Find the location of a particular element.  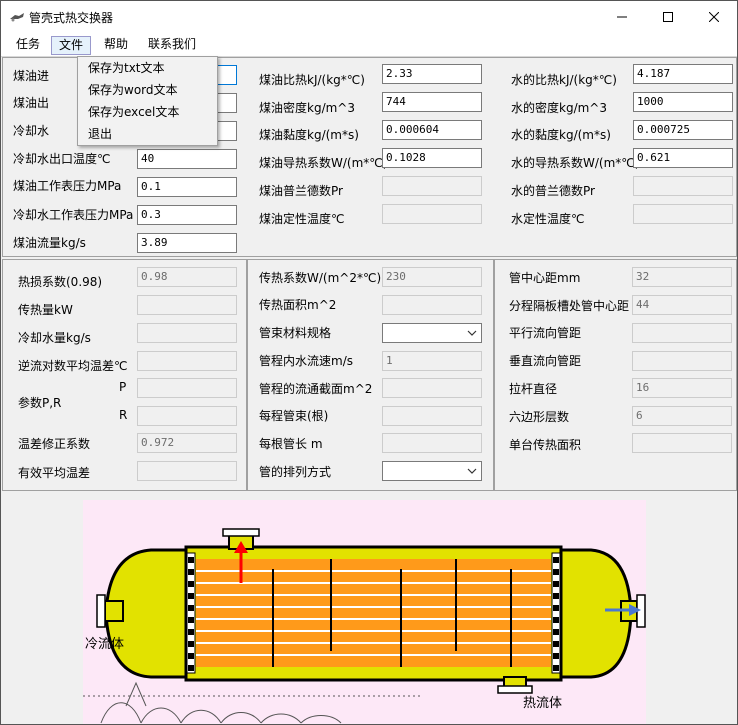

hex-layers-input: 6 is located at coordinates (682, 416).